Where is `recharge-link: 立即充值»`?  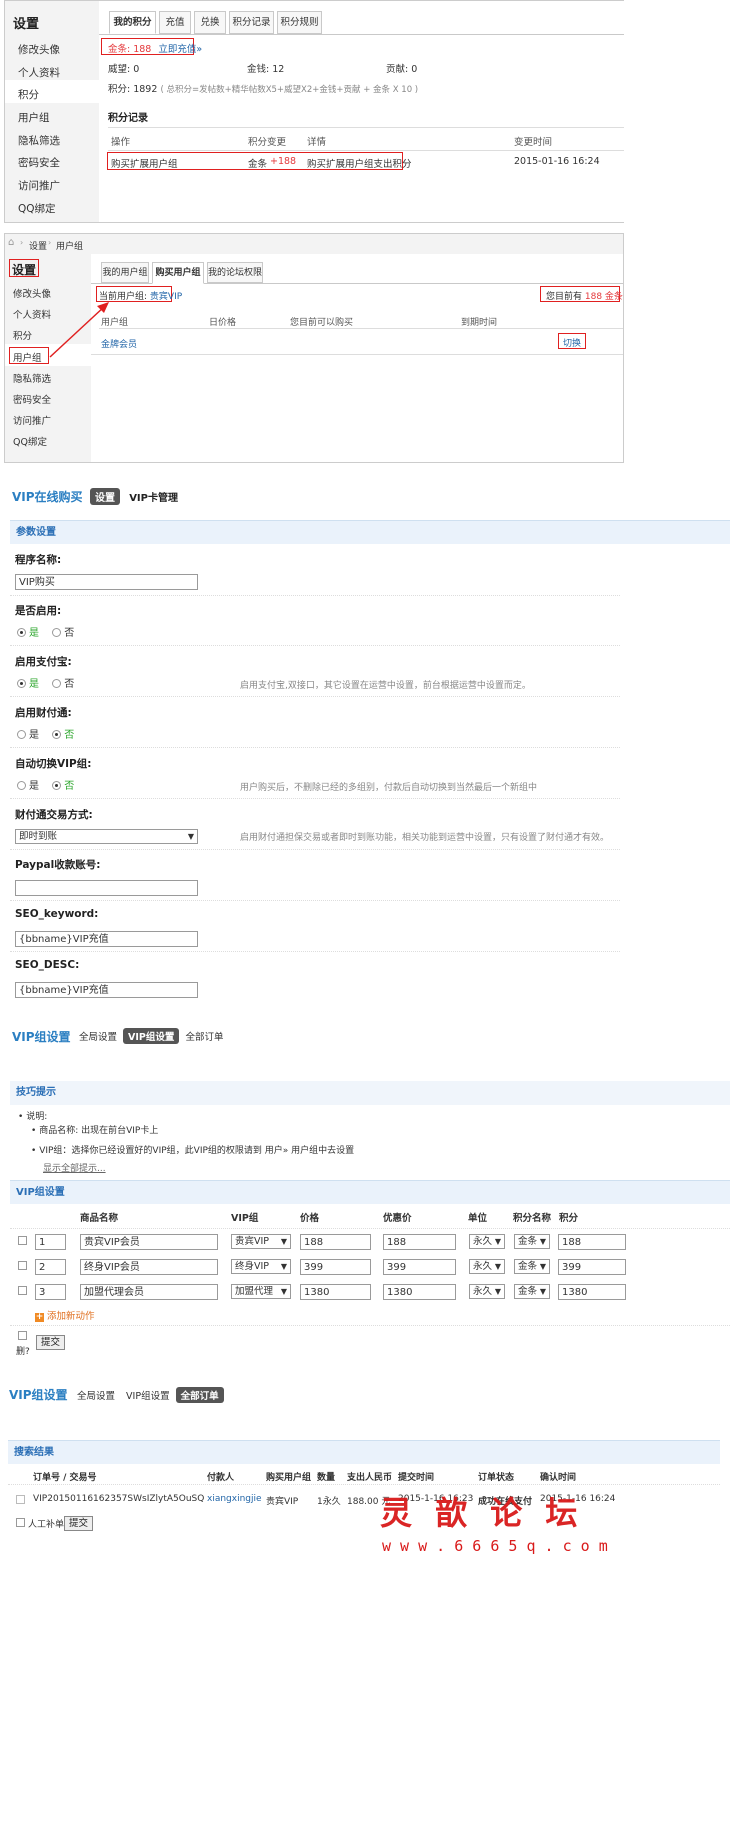
recharge-link: 立即充值» is located at coordinates (180, 49).